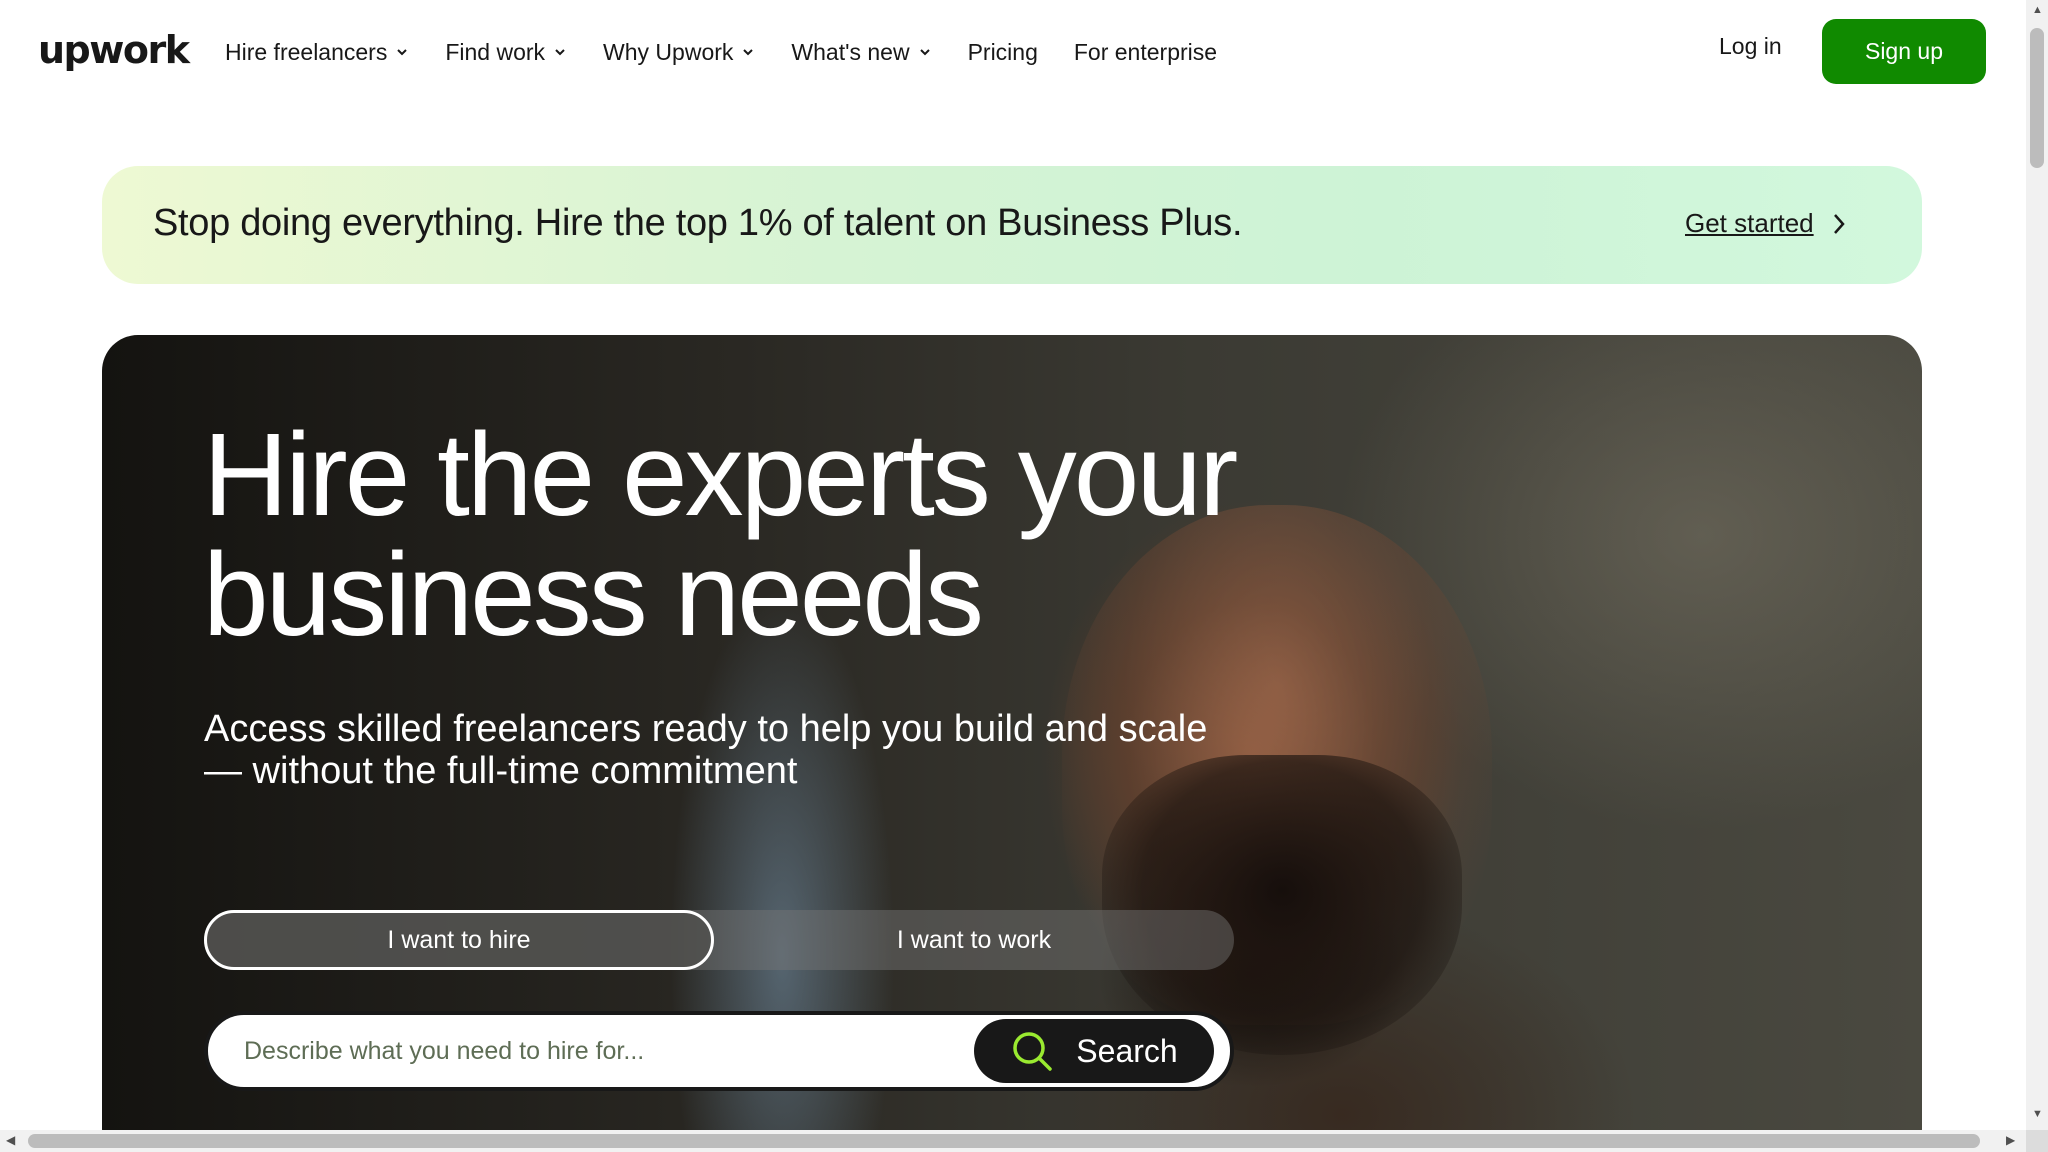 The height and width of the screenshot is (1152, 2048). I want to click on hero-title: Hire the experts your business needs, so click(753, 535).